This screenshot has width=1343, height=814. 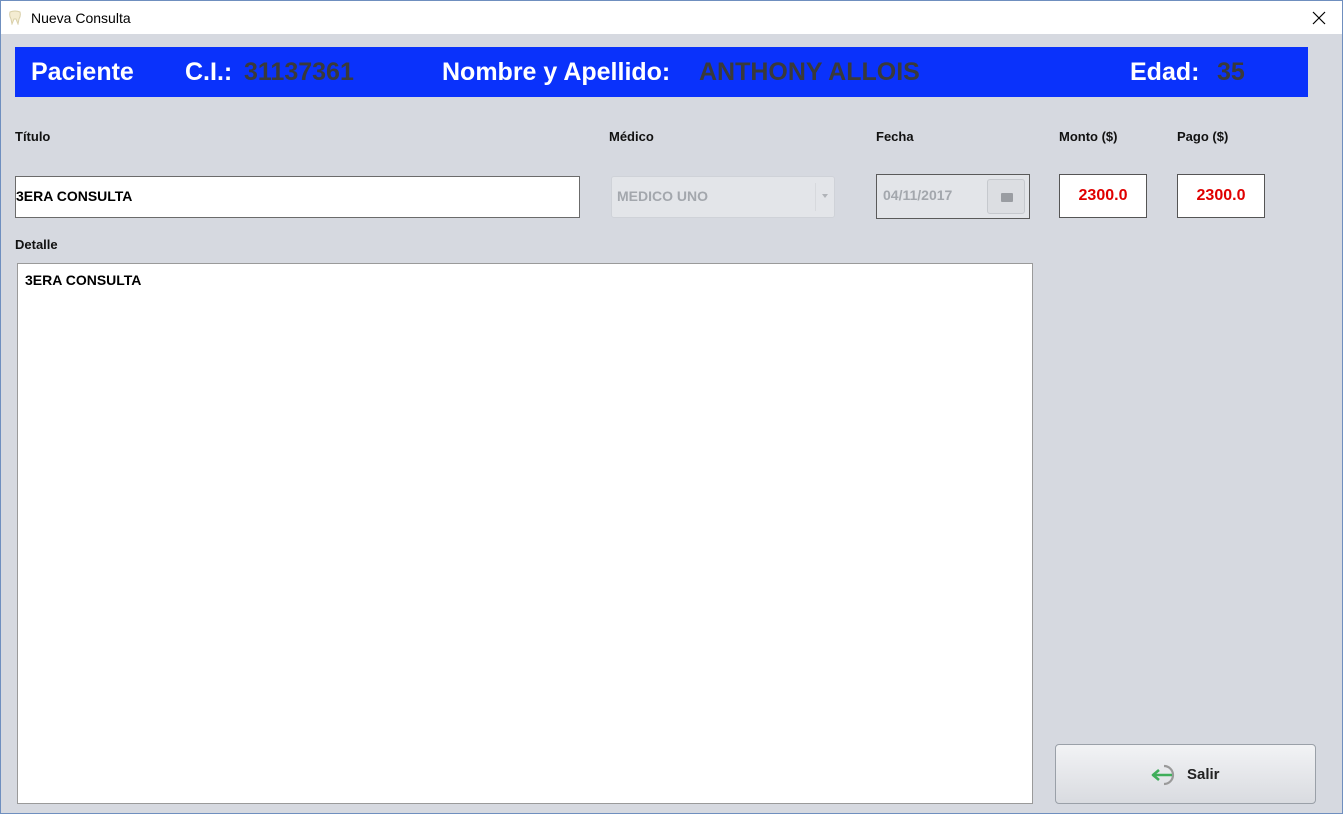 I want to click on edad-label: Edad:, so click(x=1165, y=72).